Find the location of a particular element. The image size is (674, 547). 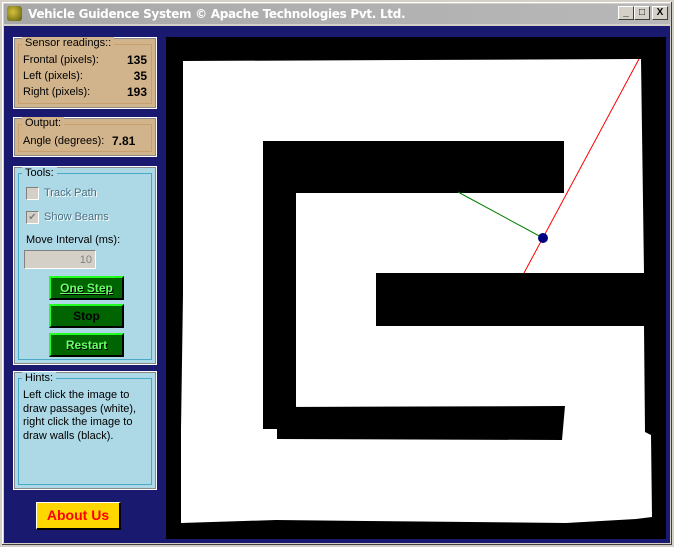

right-value: 193 is located at coordinates (136, 92).